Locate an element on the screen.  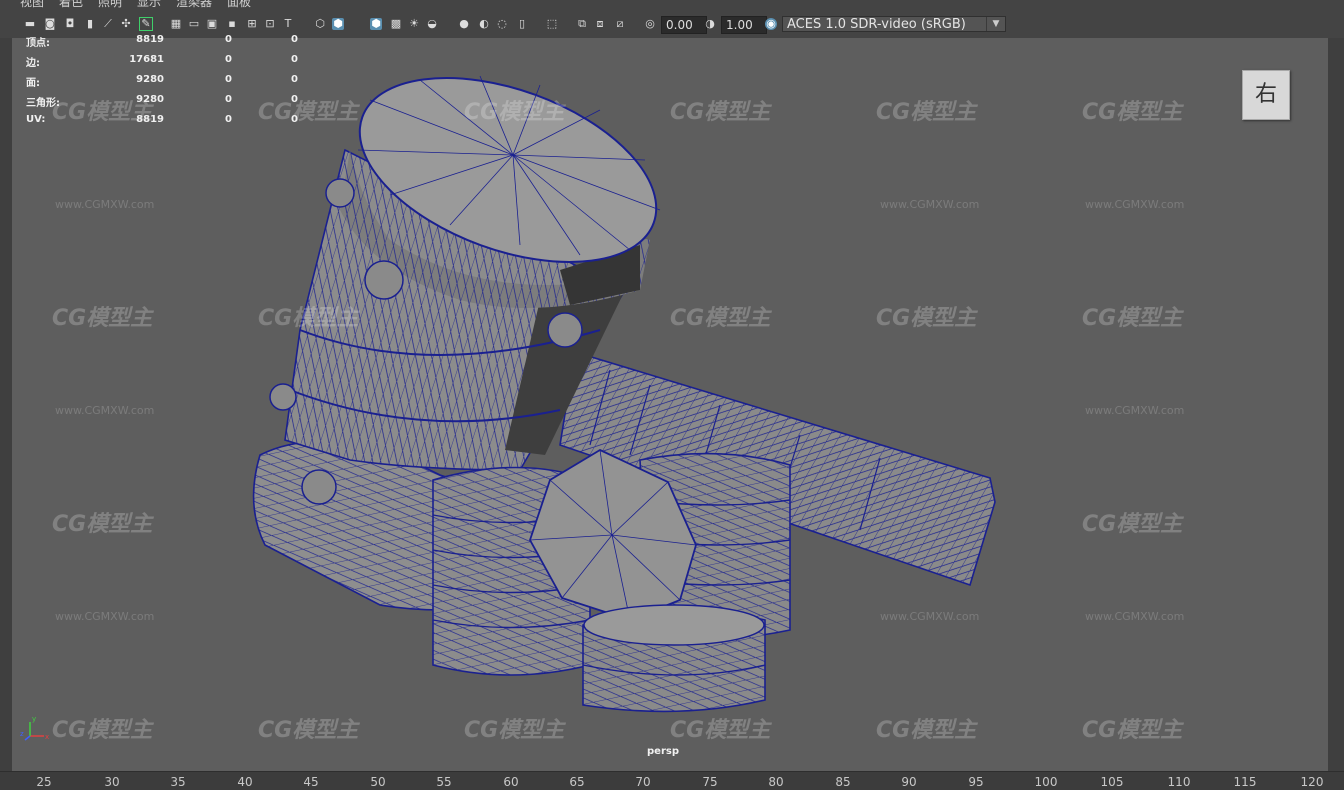
grid-icon: ▦ is located at coordinates (176, 24).